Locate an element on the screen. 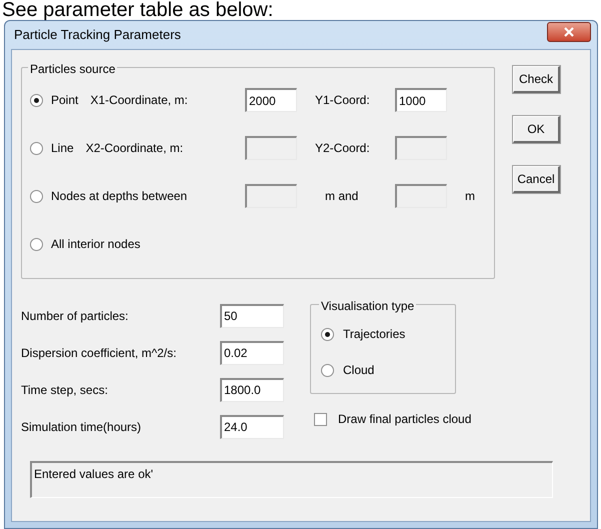 Image resolution: width=601 pixels, height=529 pixels. option-label: Nodes at depths between is located at coordinates (119, 196).